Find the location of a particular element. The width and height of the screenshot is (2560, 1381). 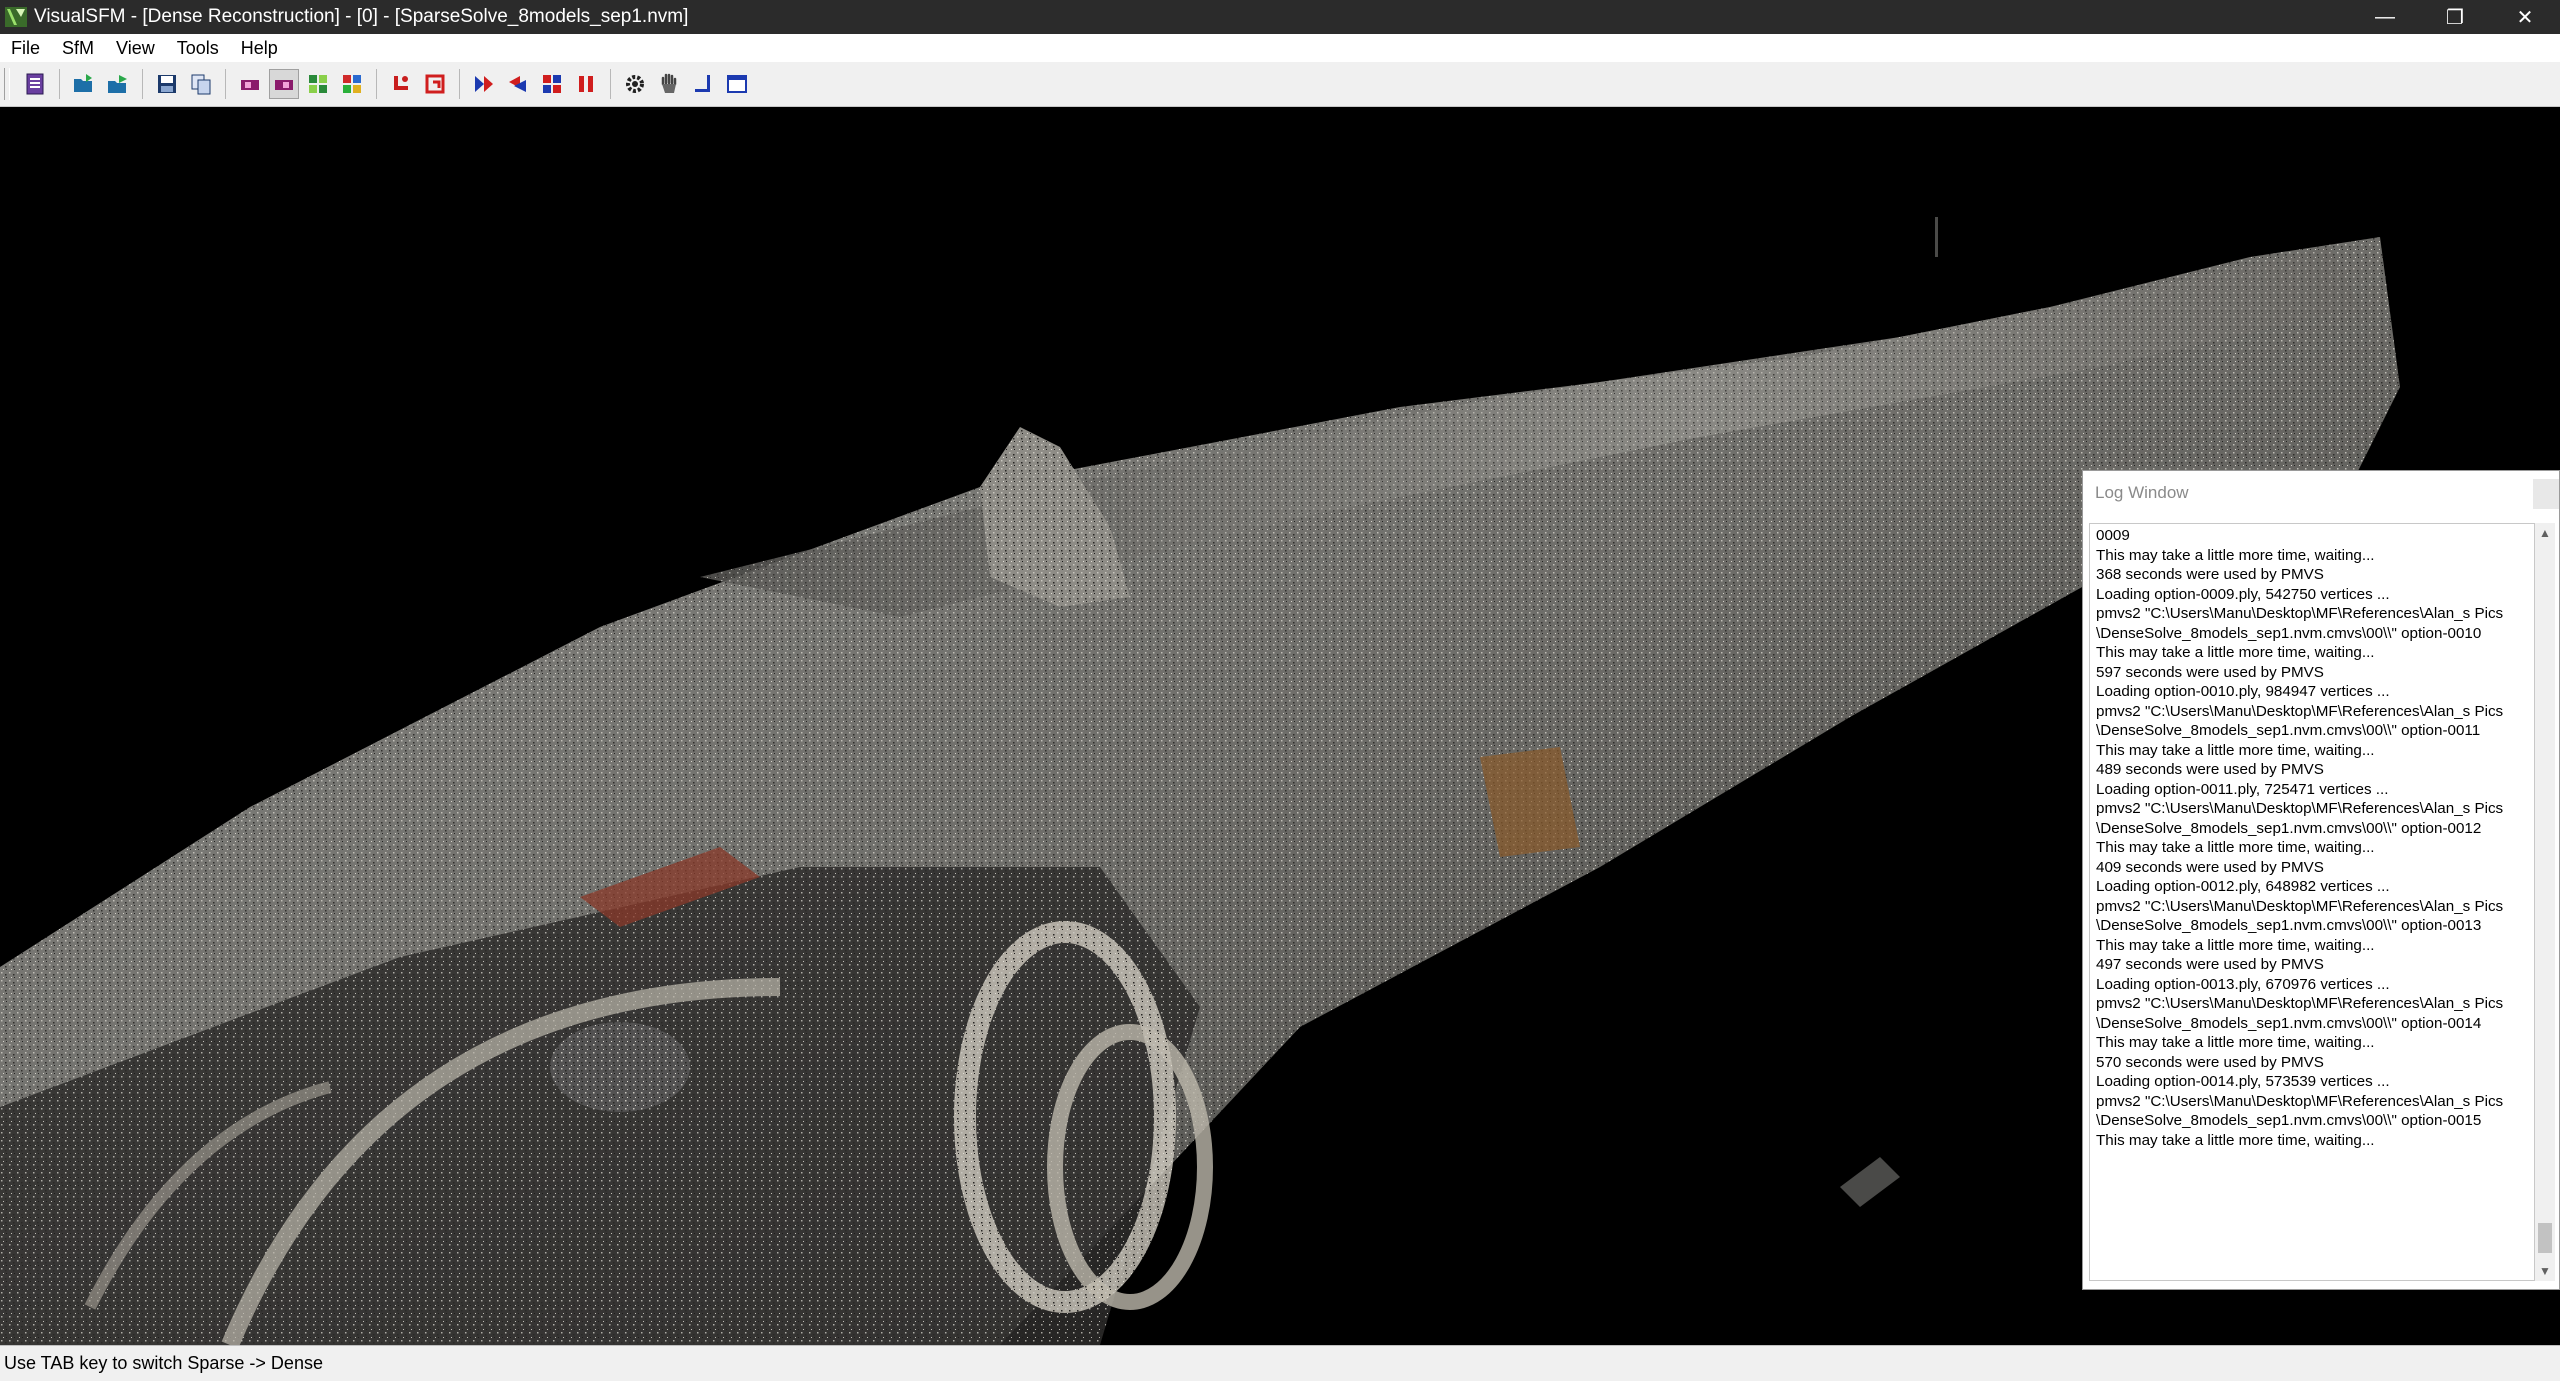

run-dense-button is located at coordinates (484, 84).